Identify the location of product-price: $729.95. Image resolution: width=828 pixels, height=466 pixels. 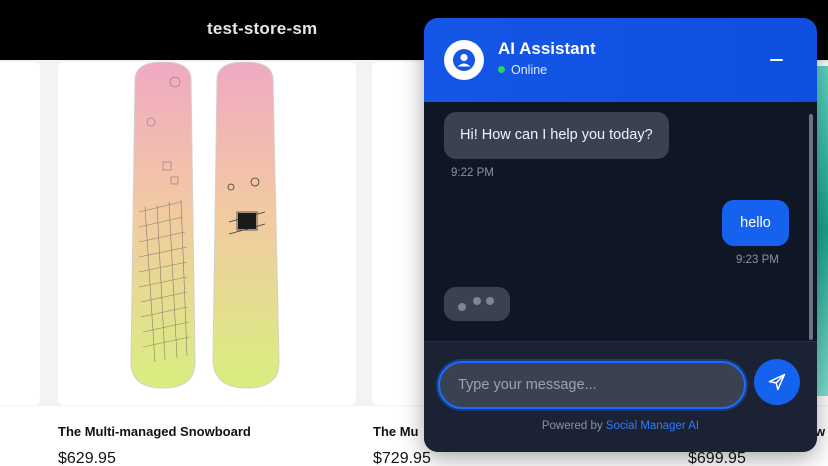
(402, 458).